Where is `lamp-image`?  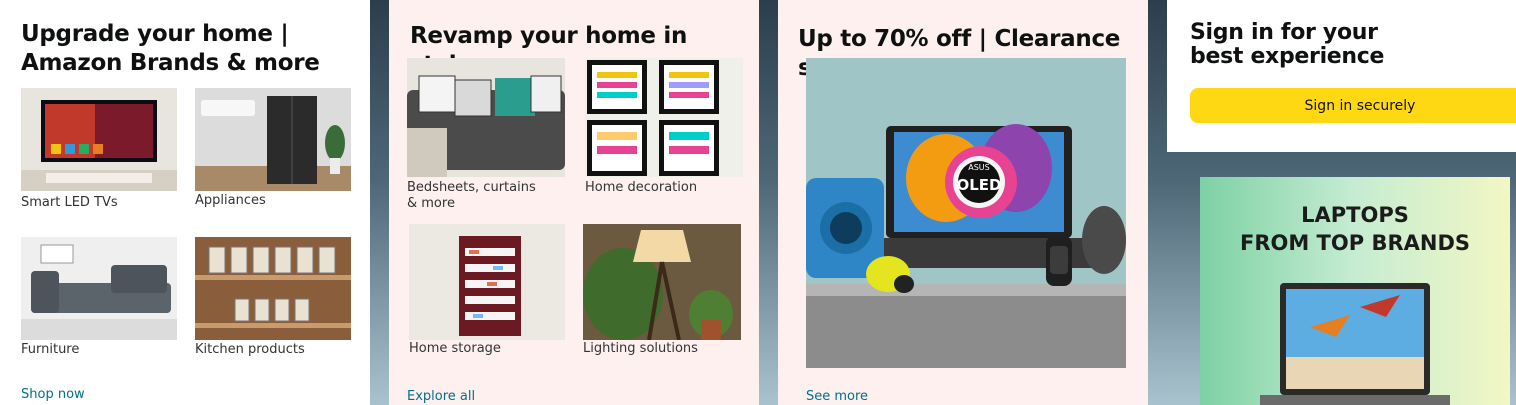 lamp-image is located at coordinates (662, 282).